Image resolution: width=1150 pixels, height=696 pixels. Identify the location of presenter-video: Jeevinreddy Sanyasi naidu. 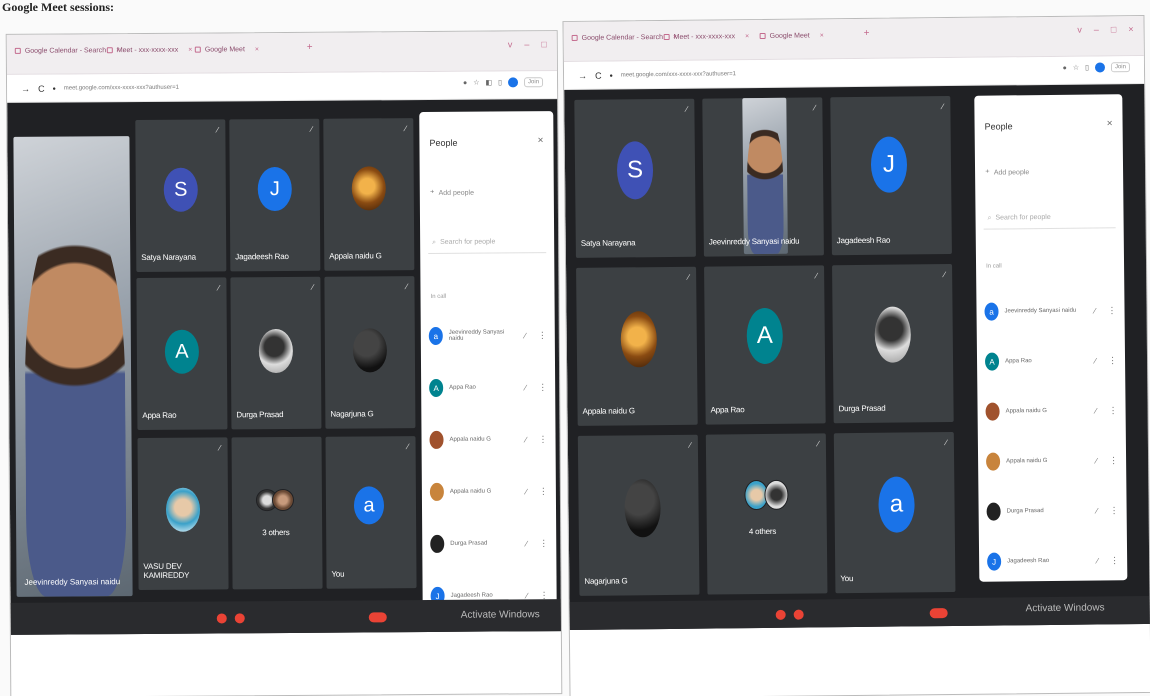
(73, 366).